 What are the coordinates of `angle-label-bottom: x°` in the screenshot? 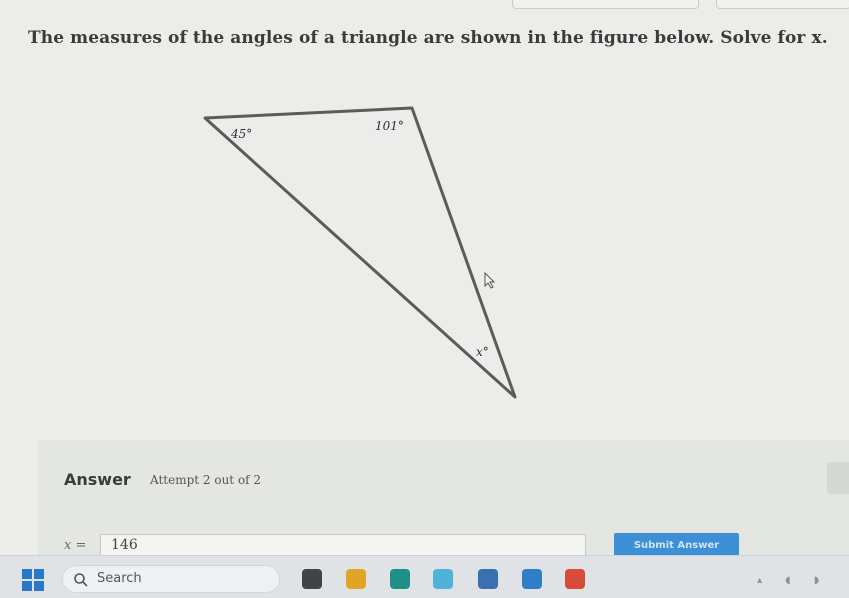 It's located at (482, 352).